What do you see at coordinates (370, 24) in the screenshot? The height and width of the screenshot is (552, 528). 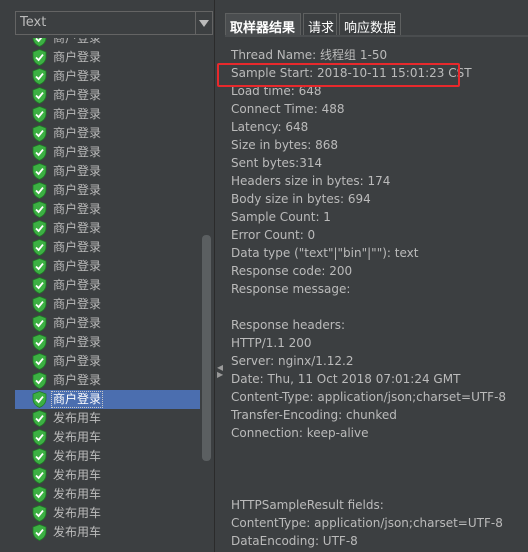 I see `tab-response-data: 响应数据` at bounding box center [370, 24].